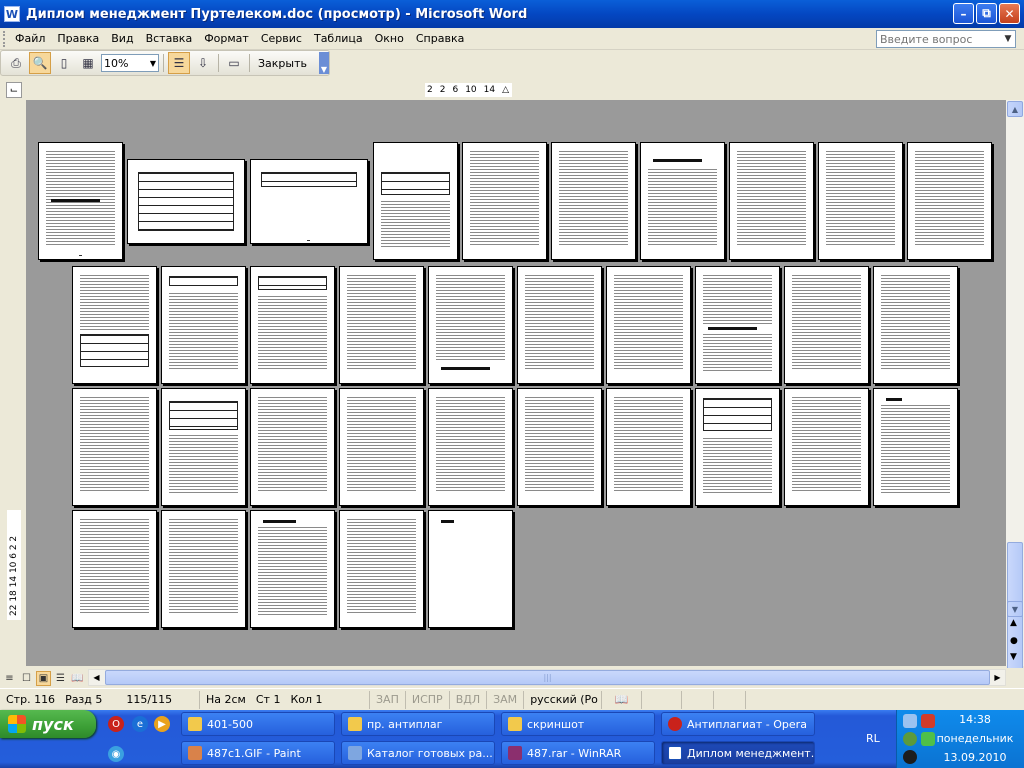 This screenshot has width=1024, height=768. What do you see at coordinates (122, 38) in the screenshot?
I see `menu-view: Вид` at bounding box center [122, 38].